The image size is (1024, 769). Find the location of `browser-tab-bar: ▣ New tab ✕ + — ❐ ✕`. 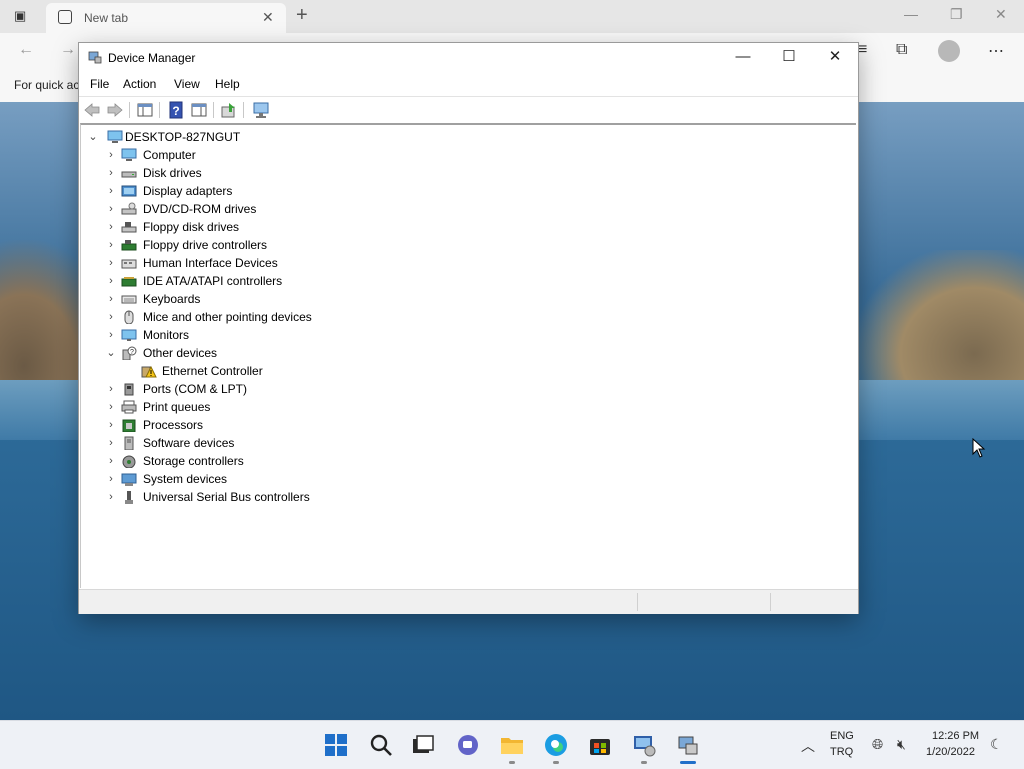

browser-tab-bar: ▣ New tab ✕ + — ❐ ✕ is located at coordinates (512, 16).